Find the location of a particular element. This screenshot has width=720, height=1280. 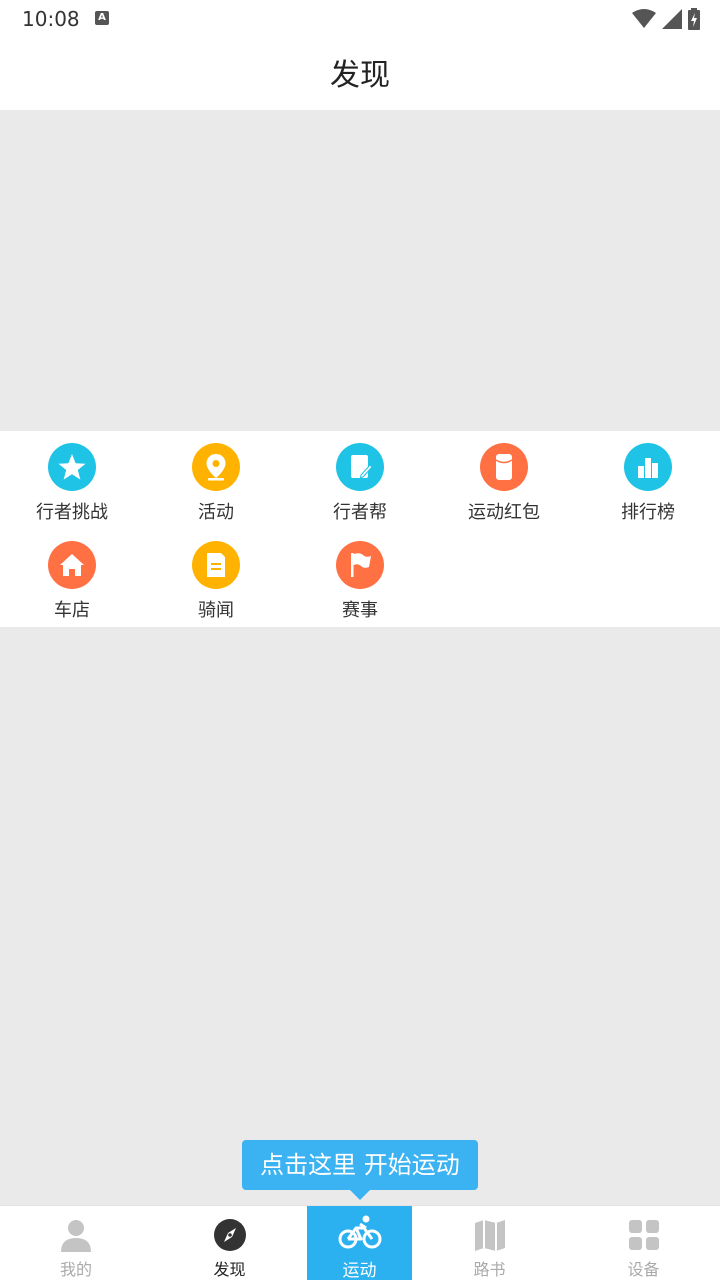

house-icon is located at coordinates (72, 565).